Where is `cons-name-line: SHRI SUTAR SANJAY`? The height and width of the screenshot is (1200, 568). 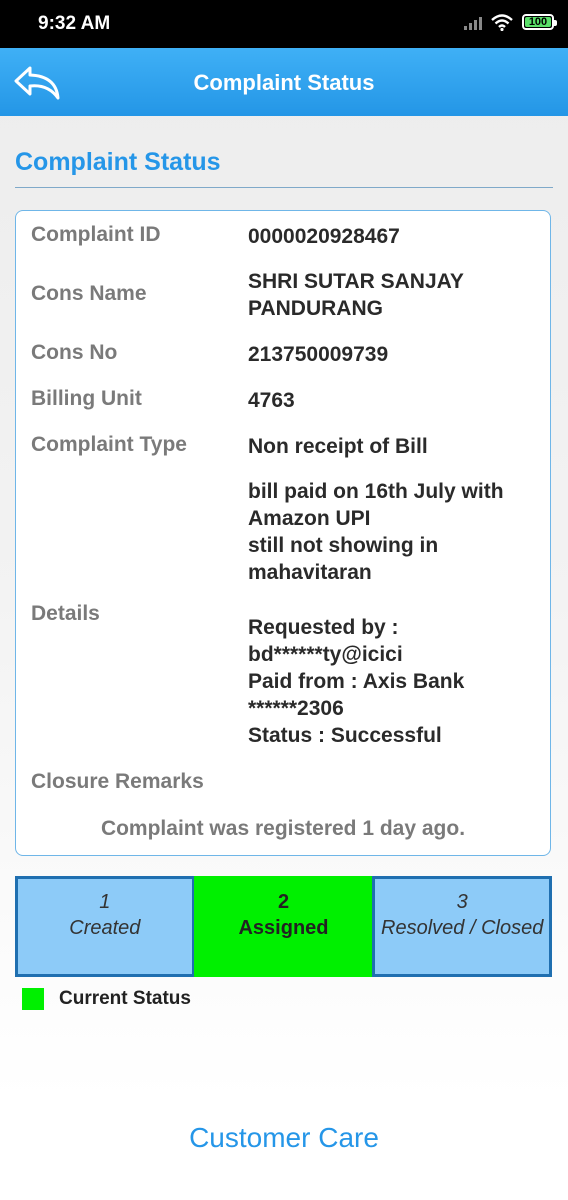 cons-name-line: SHRI SUTAR SANJAY is located at coordinates (356, 281).